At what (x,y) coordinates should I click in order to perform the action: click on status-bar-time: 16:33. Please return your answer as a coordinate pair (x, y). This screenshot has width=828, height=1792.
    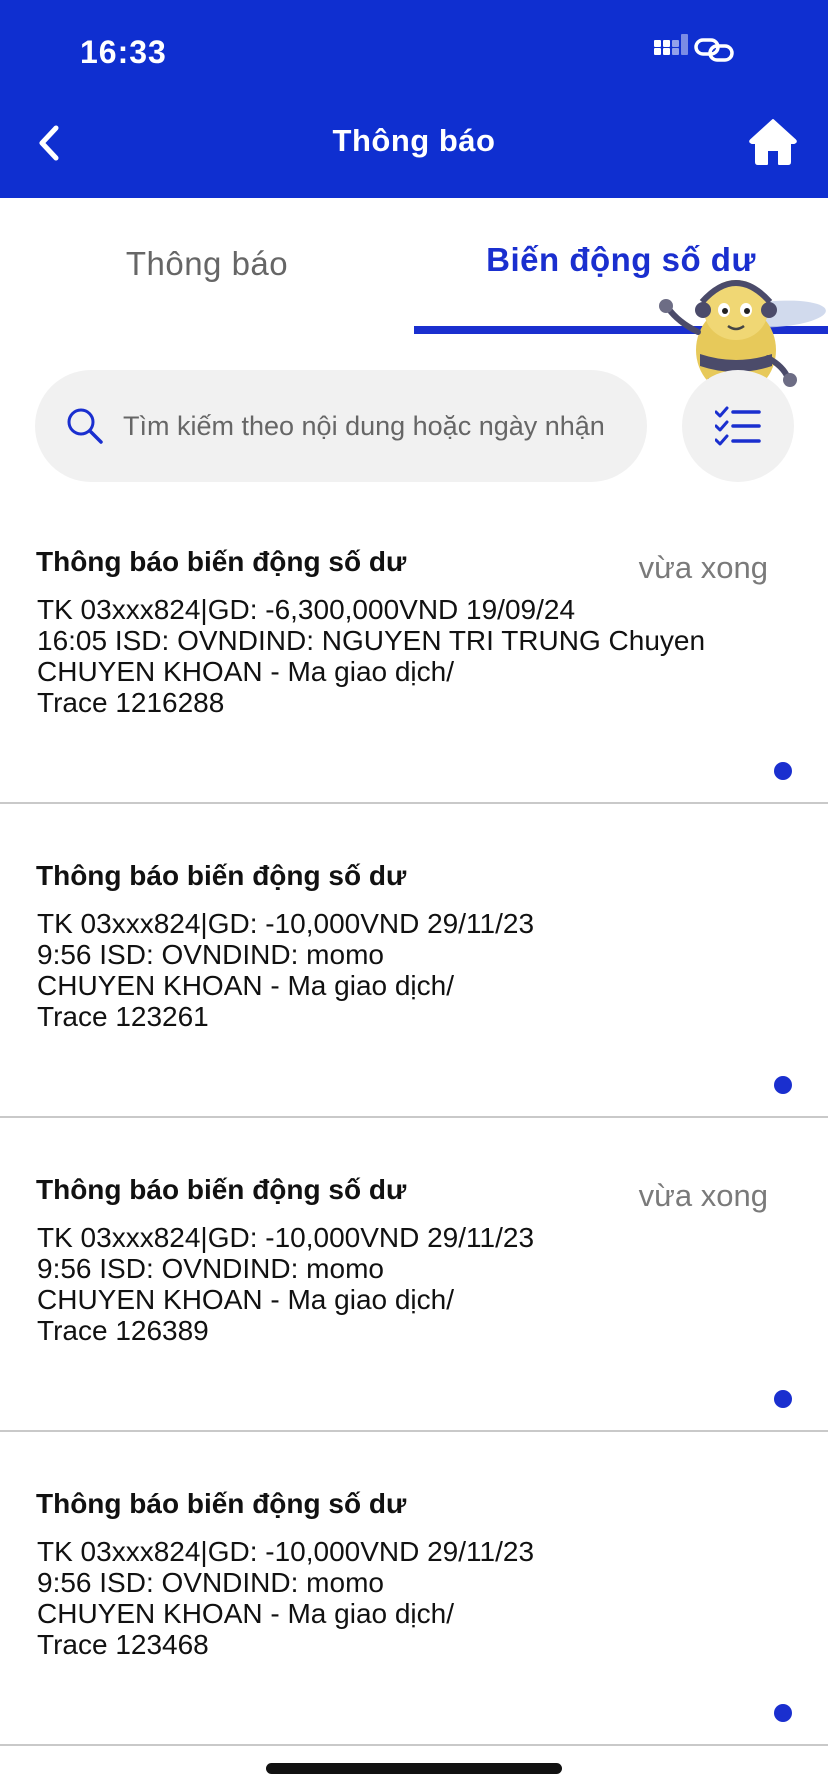
    Looking at the image, I should click on (123, 52).